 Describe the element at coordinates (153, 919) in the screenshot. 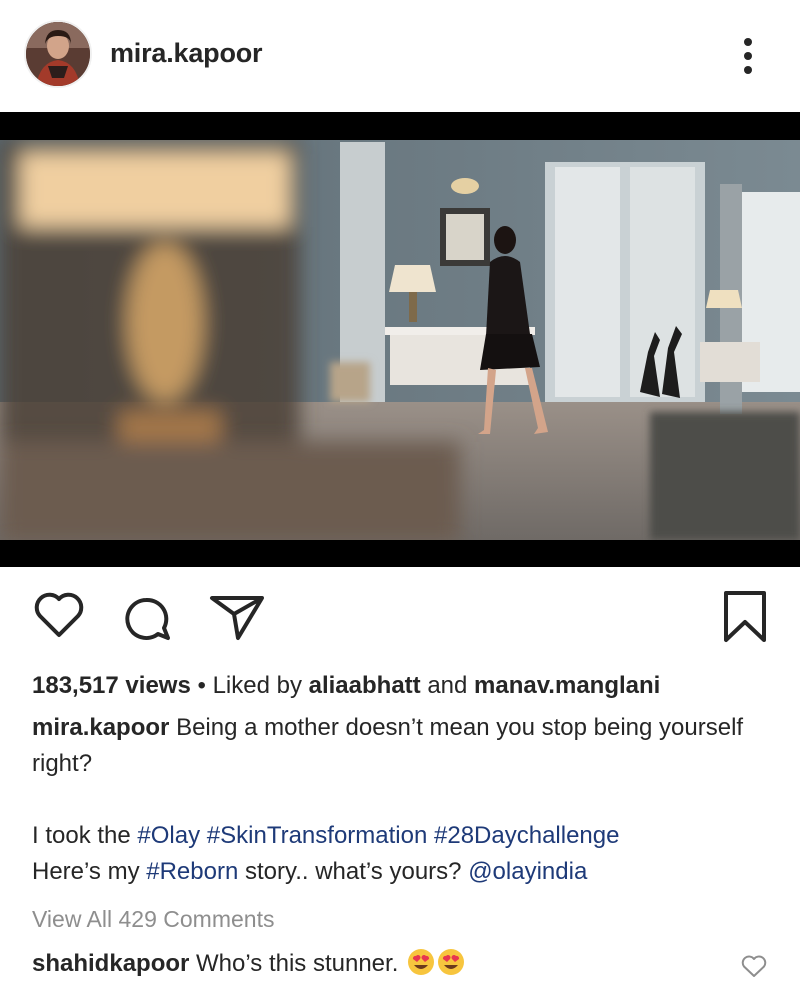

I see `view-all-comments-link: View All 429 Comments` at that location.